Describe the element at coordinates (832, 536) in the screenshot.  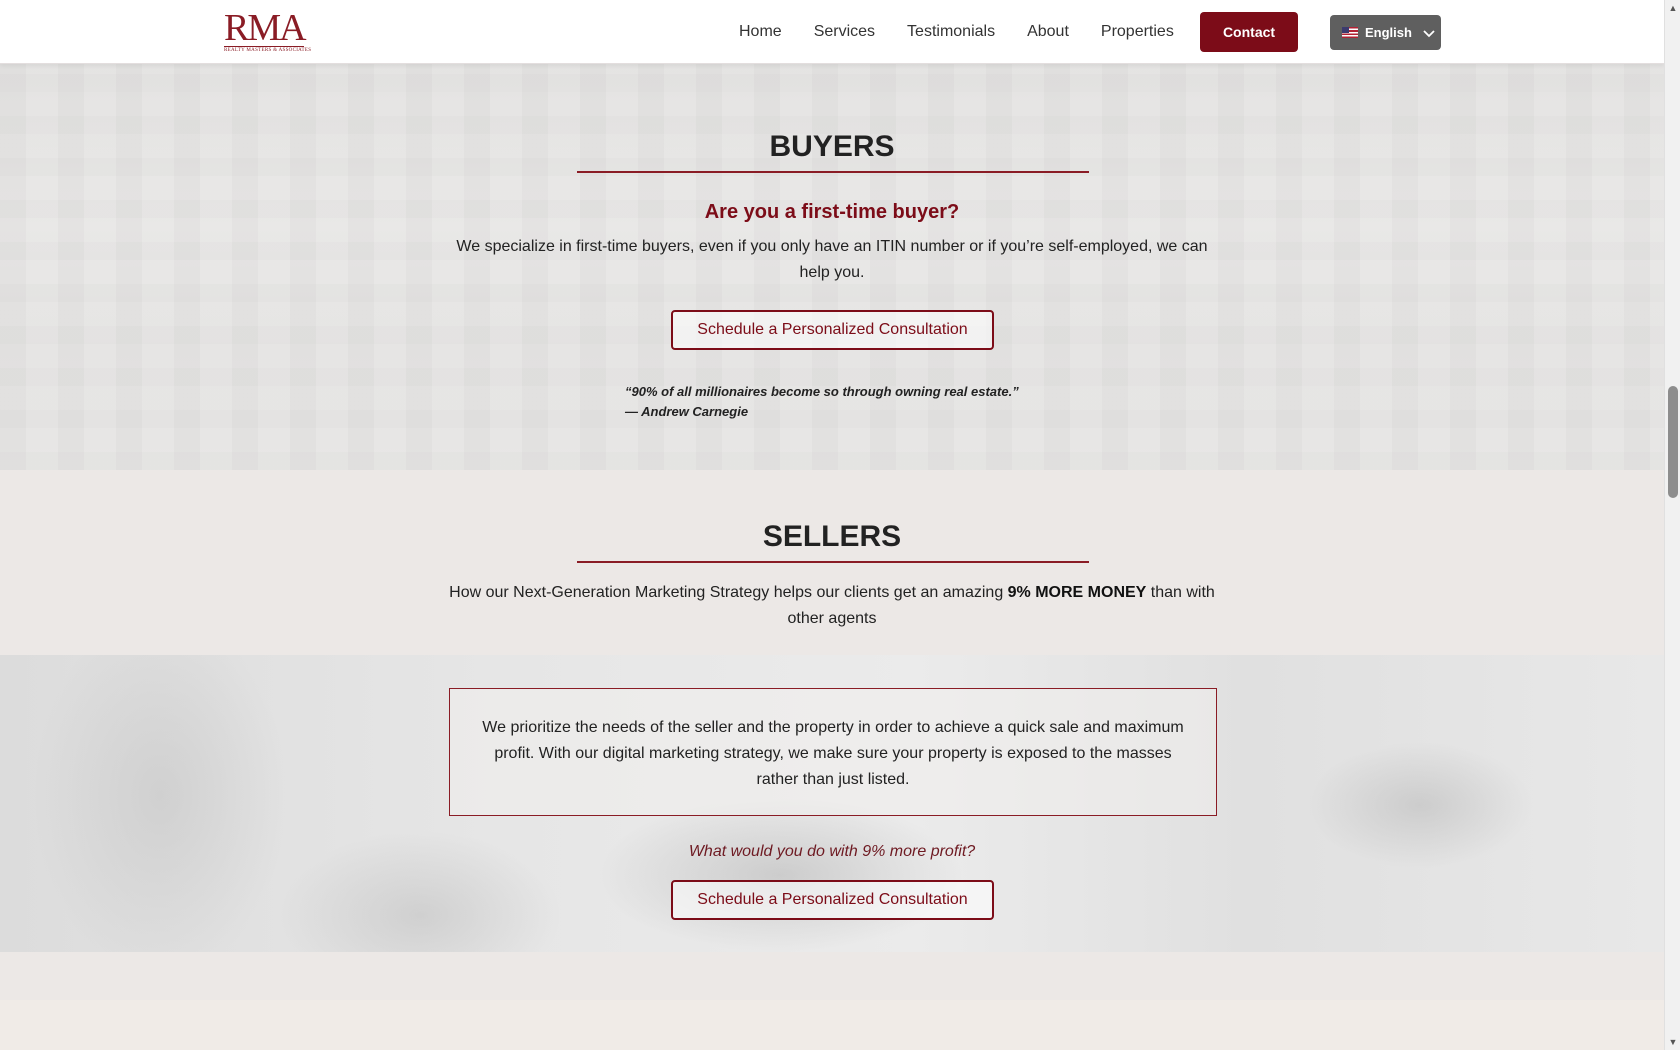
I see `sellers-title: SELLERS` at that location.